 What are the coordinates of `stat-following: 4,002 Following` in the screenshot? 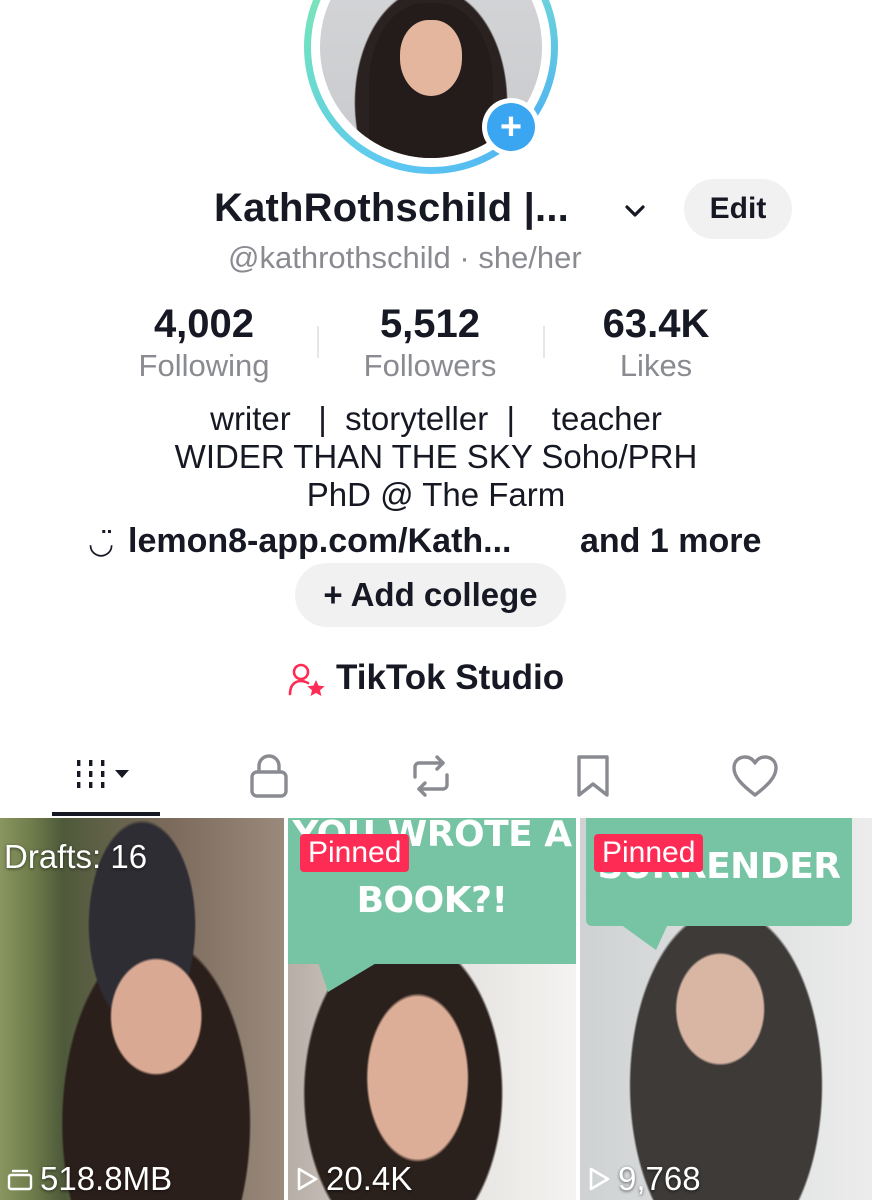 It's located at (204, 343).